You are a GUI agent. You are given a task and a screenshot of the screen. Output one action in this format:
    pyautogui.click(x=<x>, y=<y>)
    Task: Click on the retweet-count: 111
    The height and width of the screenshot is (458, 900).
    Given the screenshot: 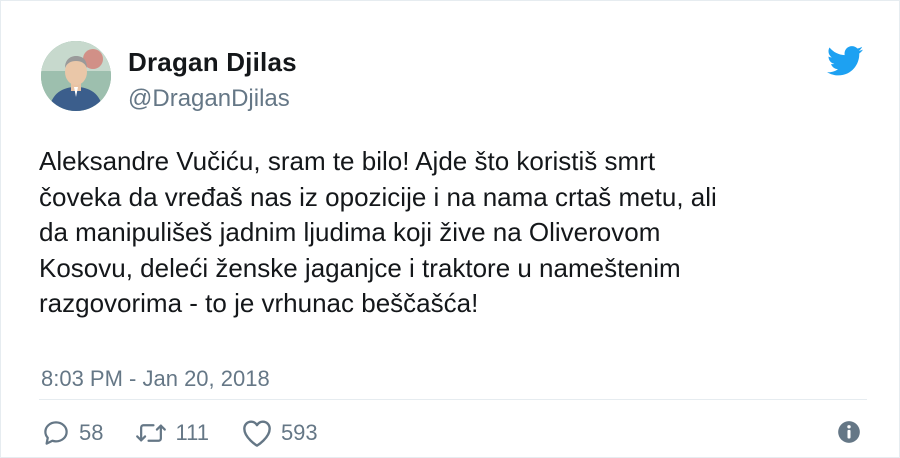 What is the action you would take?
    pyautogui.click(x=192, y=432)
    